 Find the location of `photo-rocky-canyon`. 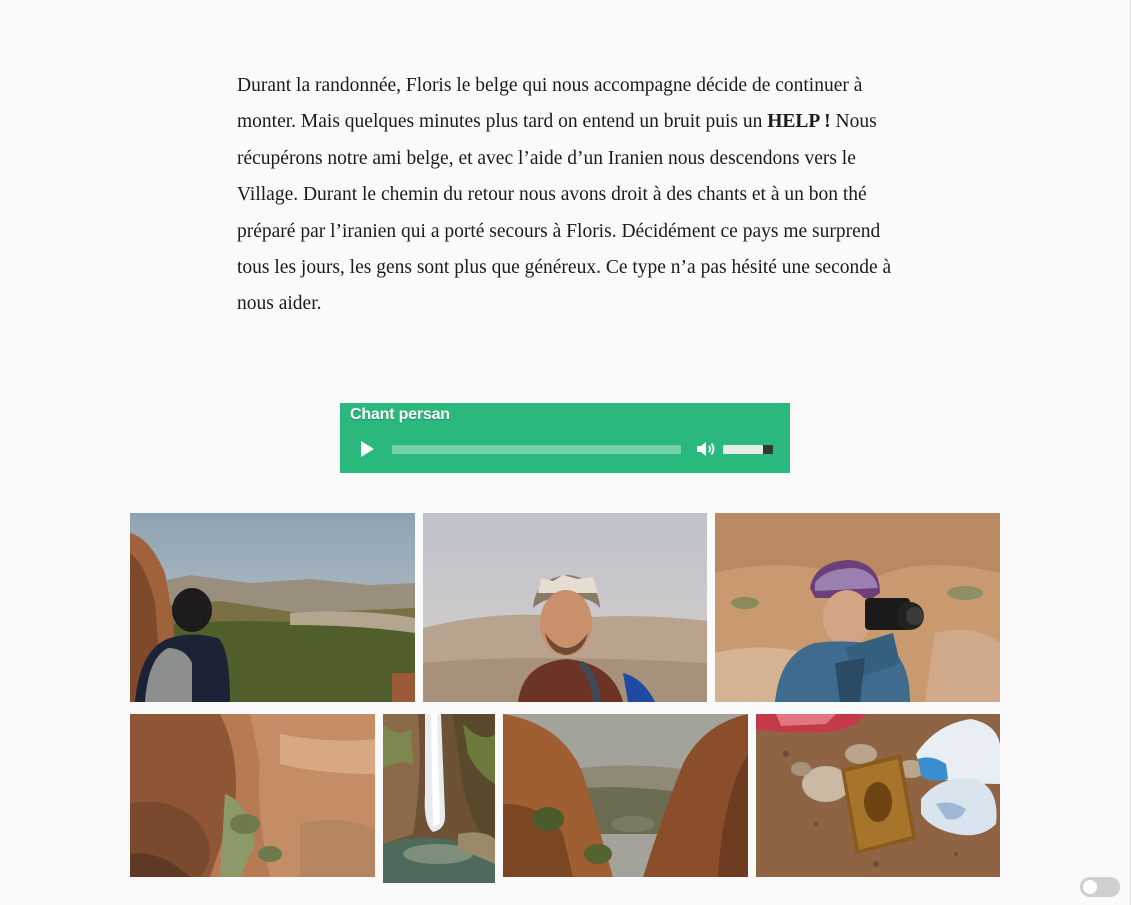

photo-rocky-canyon is located at coordinates (252, 795).